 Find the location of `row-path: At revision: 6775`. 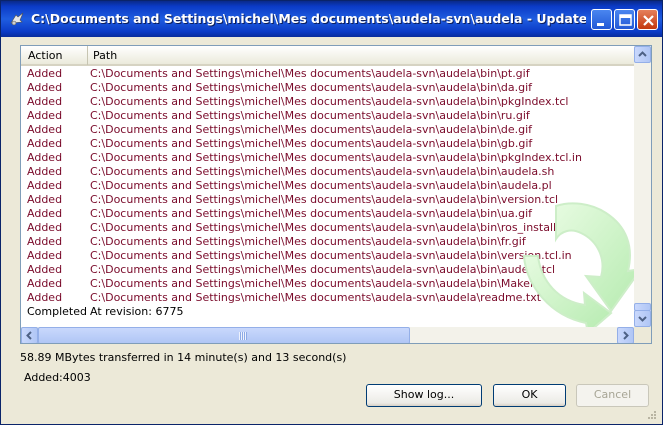

row-path: At revision: 6775 is located at coordinates (137, 311).